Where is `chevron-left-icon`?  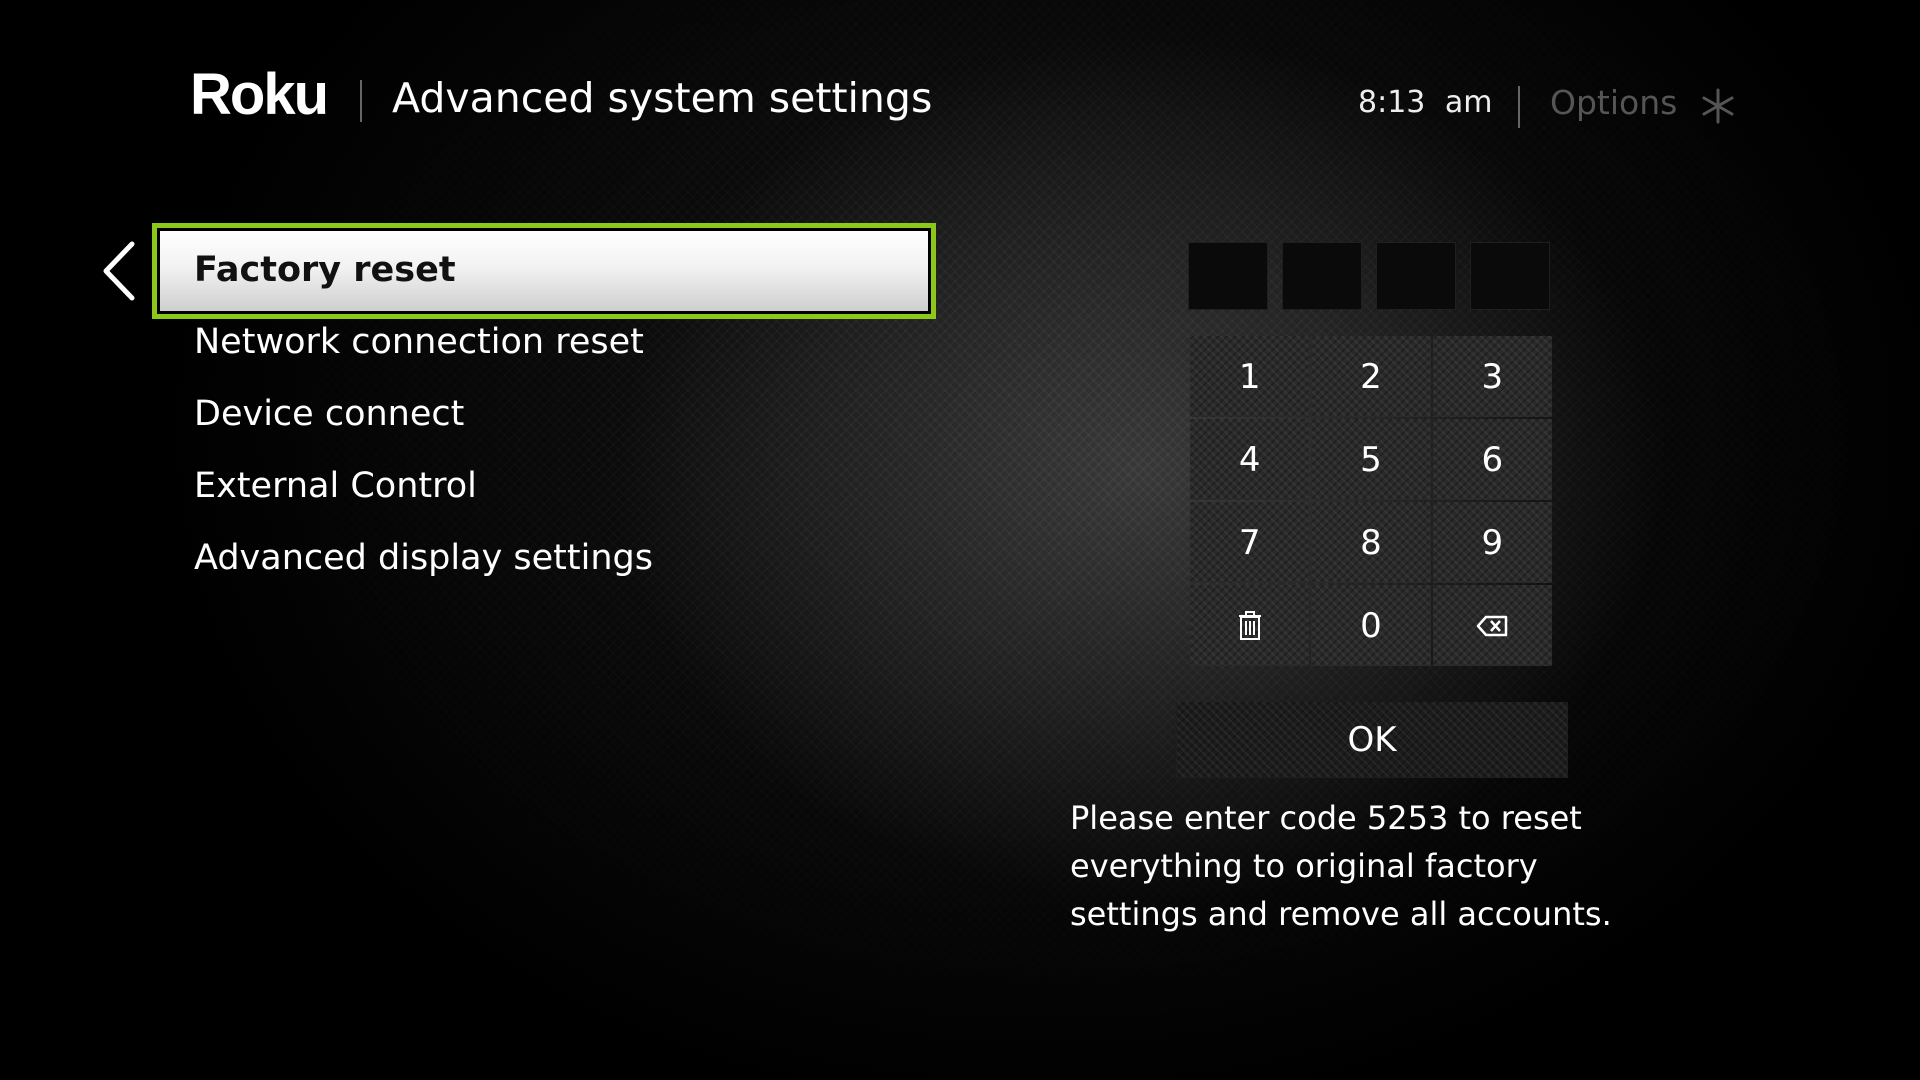
chevron-left-icon is located at coordinates (120, 271).